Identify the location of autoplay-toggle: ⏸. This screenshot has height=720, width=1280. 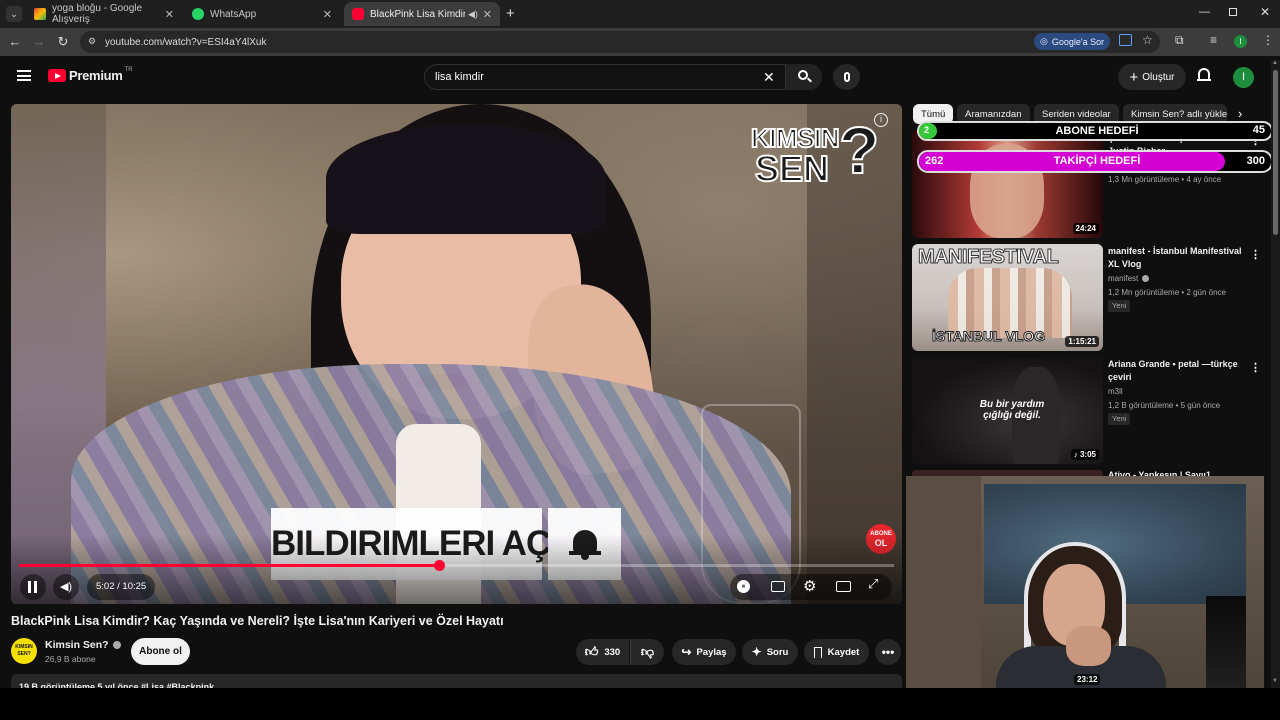
(743, 586).